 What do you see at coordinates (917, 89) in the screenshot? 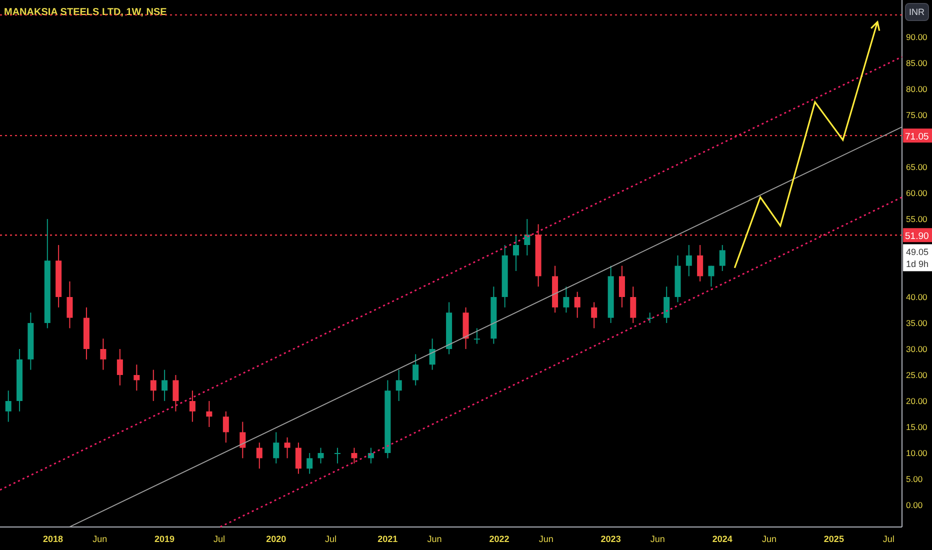
I see `price-axis-label: 80.00` at bounding box center [917, 89].